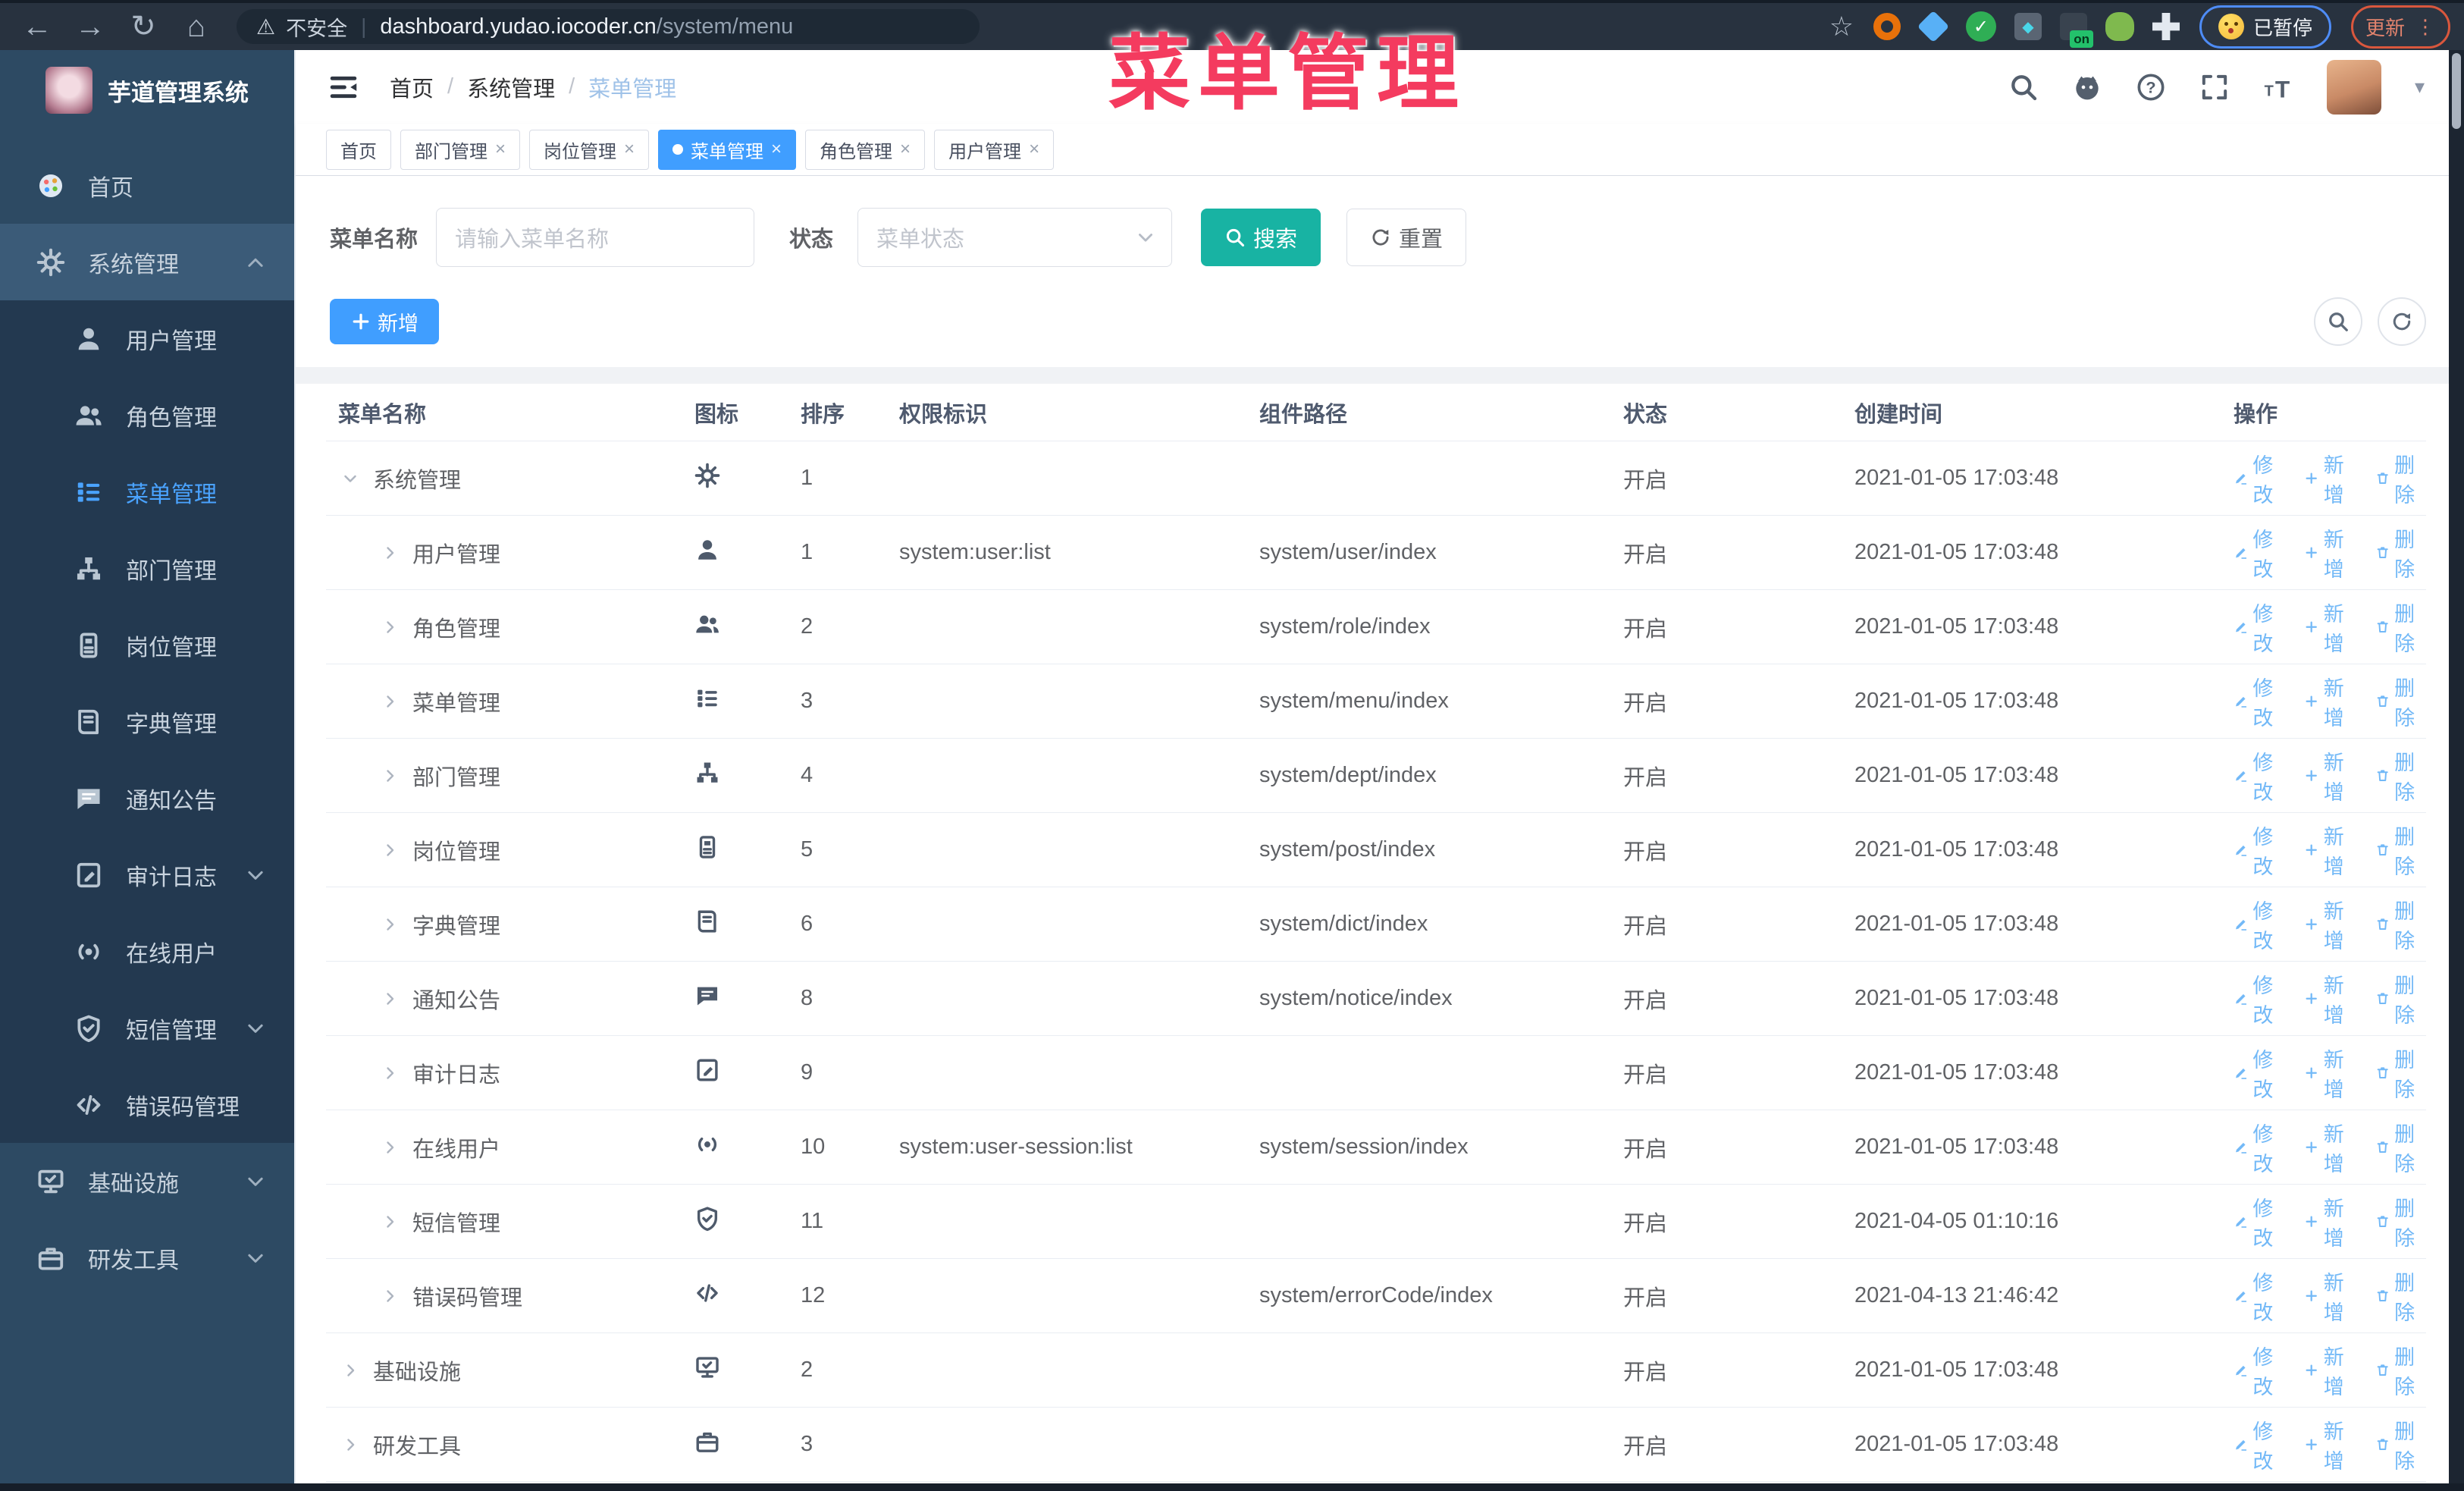 The image size is (2464, 1491). What do you see at coordinates (147, 415) in the screenshot?
I see `sidebar-item-role: 角色管理` at bounding box center [147, 415].